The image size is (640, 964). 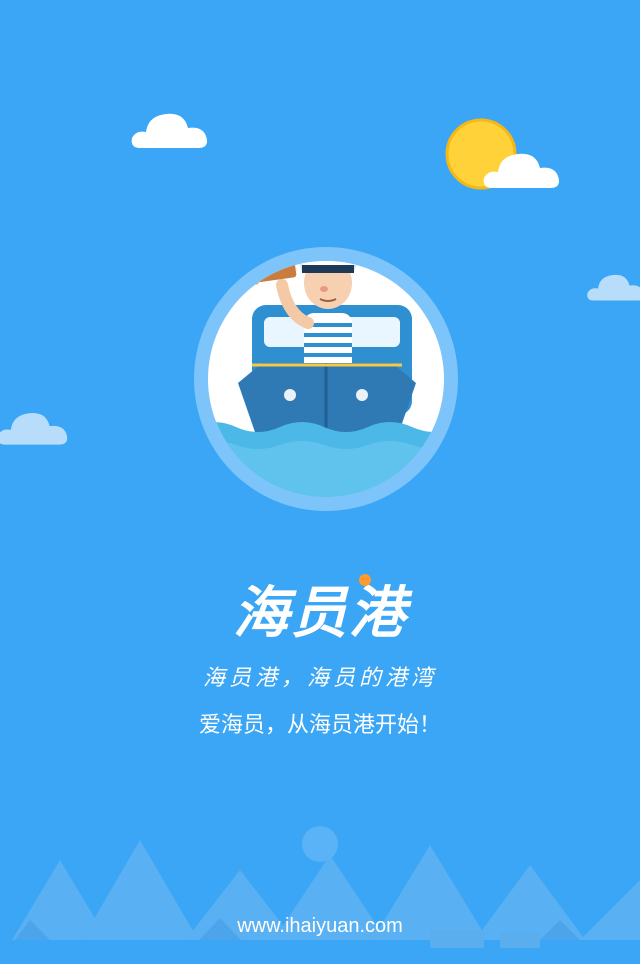 I want to click on slogan-secondary: 爱海员，从海员港开始！, so click(x=319, y=725).